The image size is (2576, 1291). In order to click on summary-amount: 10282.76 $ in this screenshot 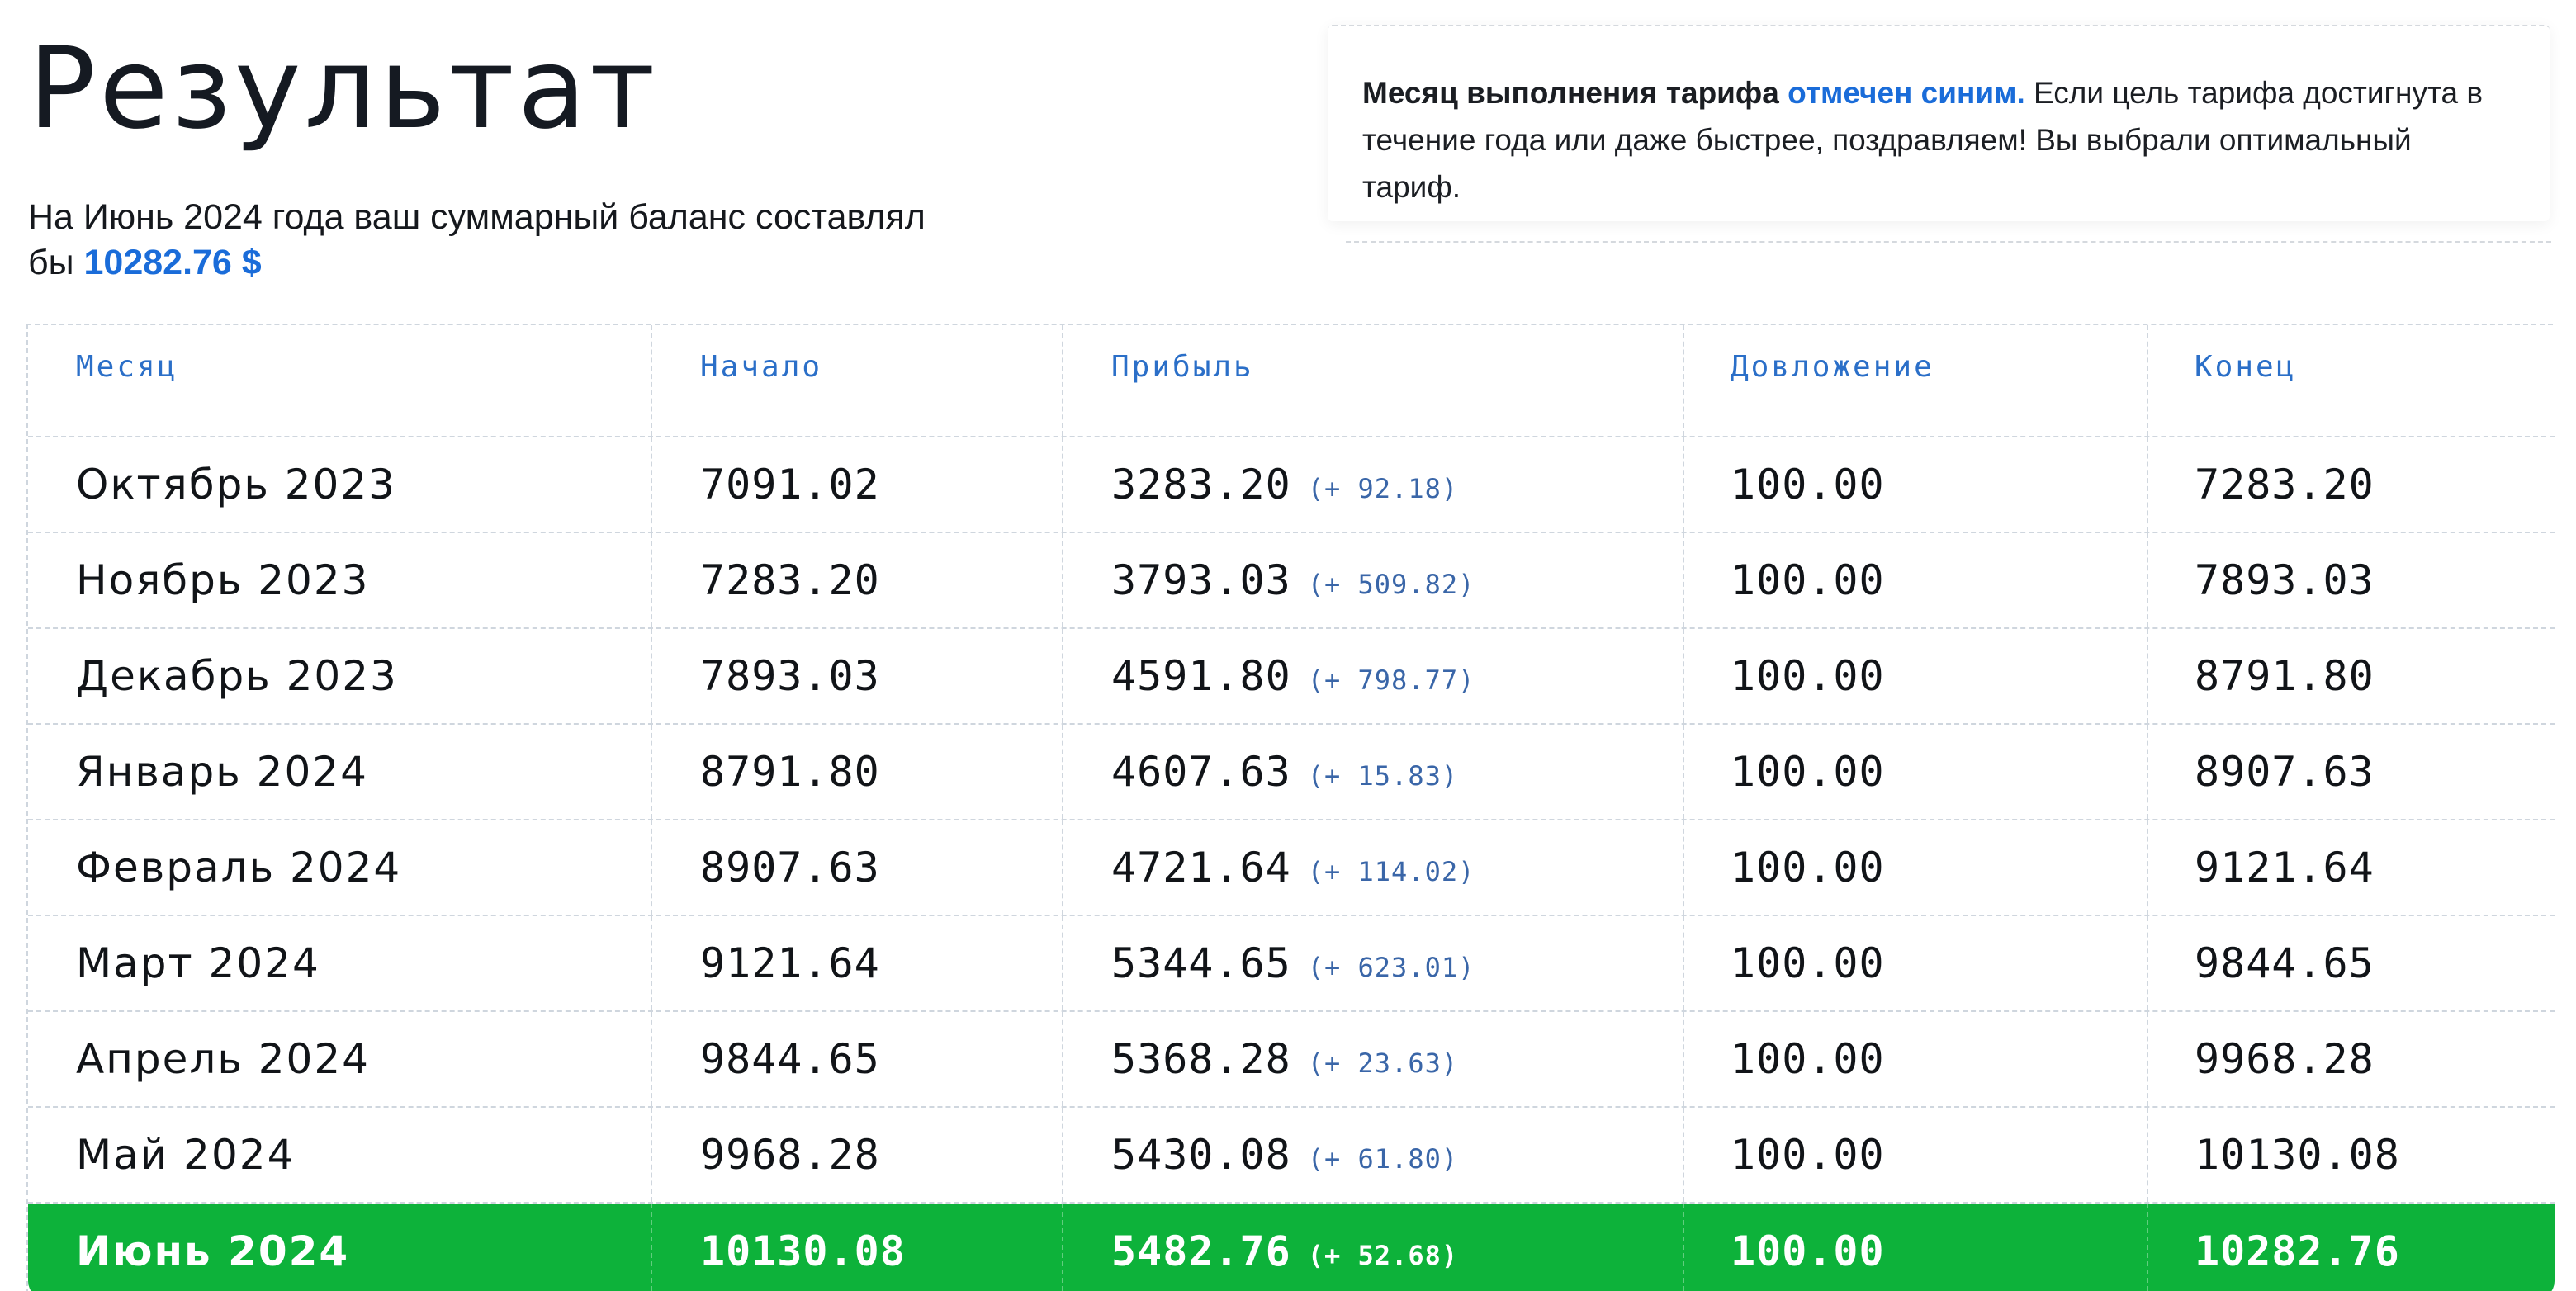, I will do `click(172, 262)`.